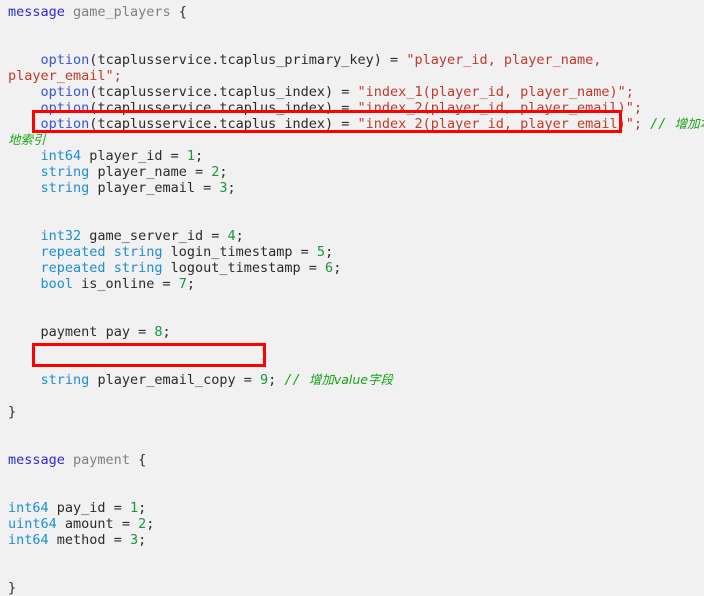 This screenshot has width=704, height=596. What do you see at coordinates (352, 284) in the screenshot?
I see `code-line-field-is-online: bool is_online = 7;` at bounding box center [352, 284].